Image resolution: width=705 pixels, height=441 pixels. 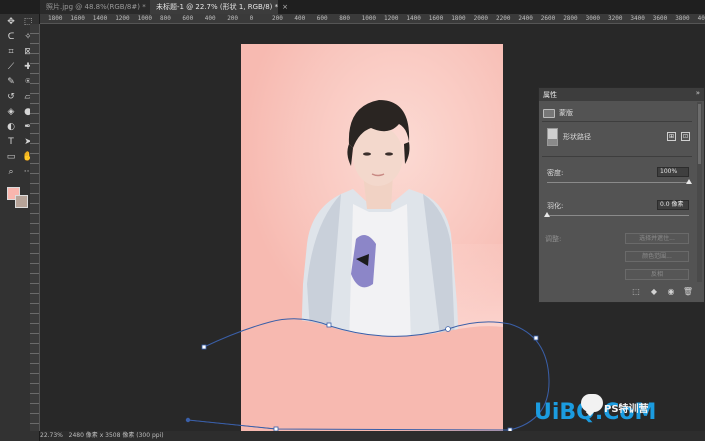 I want to click on refine-label: 调整:, so click(x=553, y=239).